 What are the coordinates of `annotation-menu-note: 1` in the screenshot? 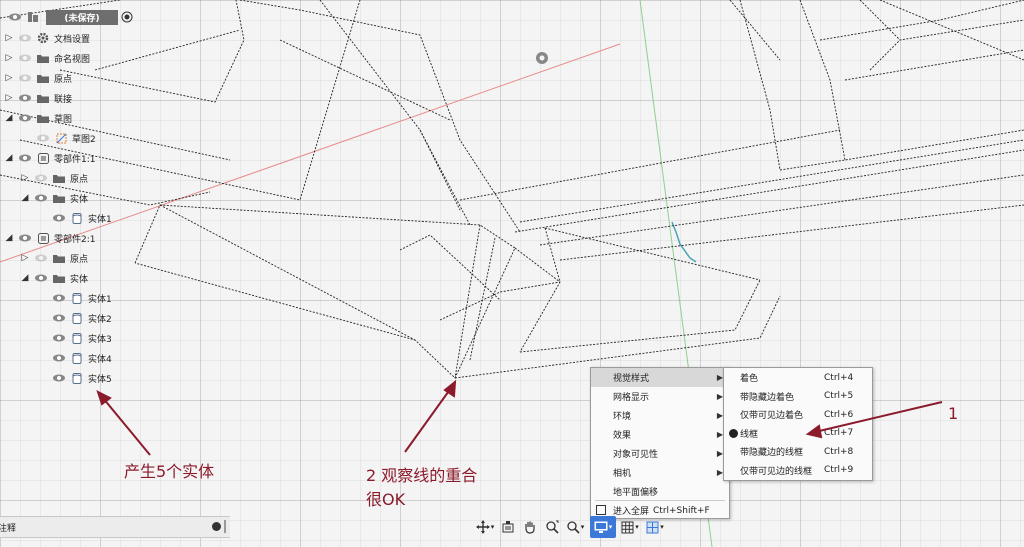 It's located at (953, 413).